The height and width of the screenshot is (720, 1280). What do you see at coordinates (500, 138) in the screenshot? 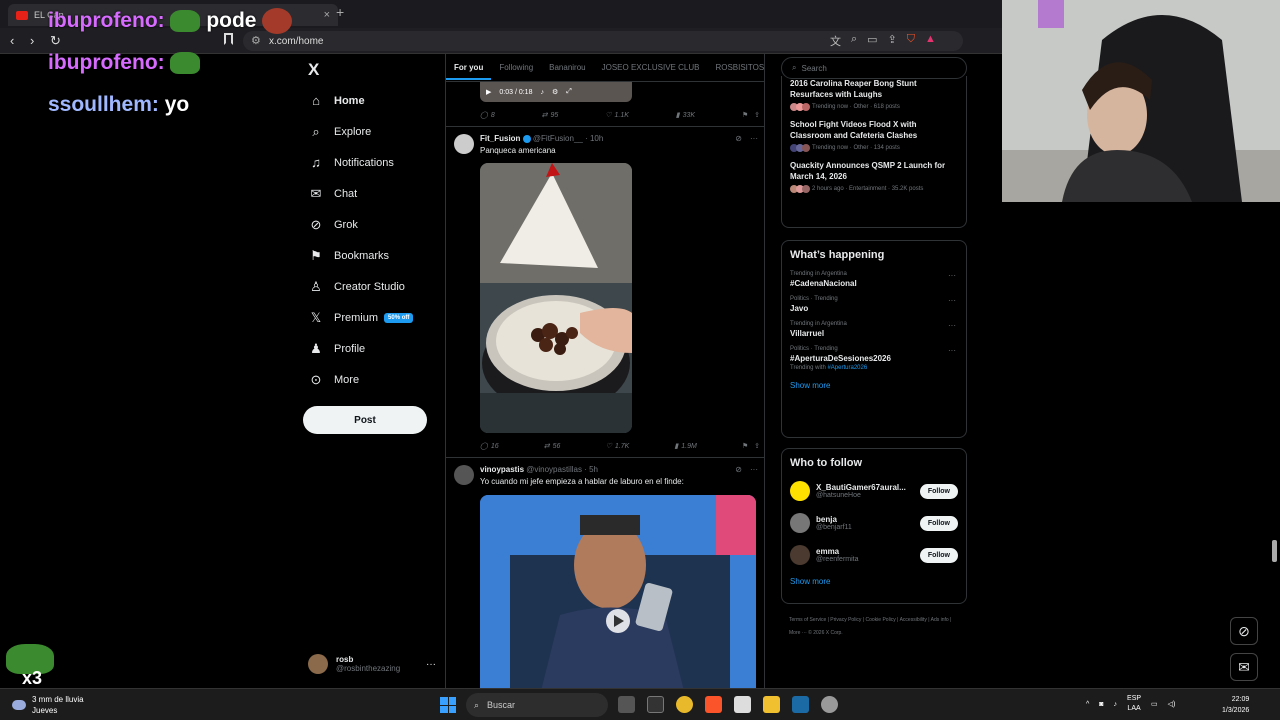
I see `tweet-author: Fit_Fusion` at bounding box center [500, 138].